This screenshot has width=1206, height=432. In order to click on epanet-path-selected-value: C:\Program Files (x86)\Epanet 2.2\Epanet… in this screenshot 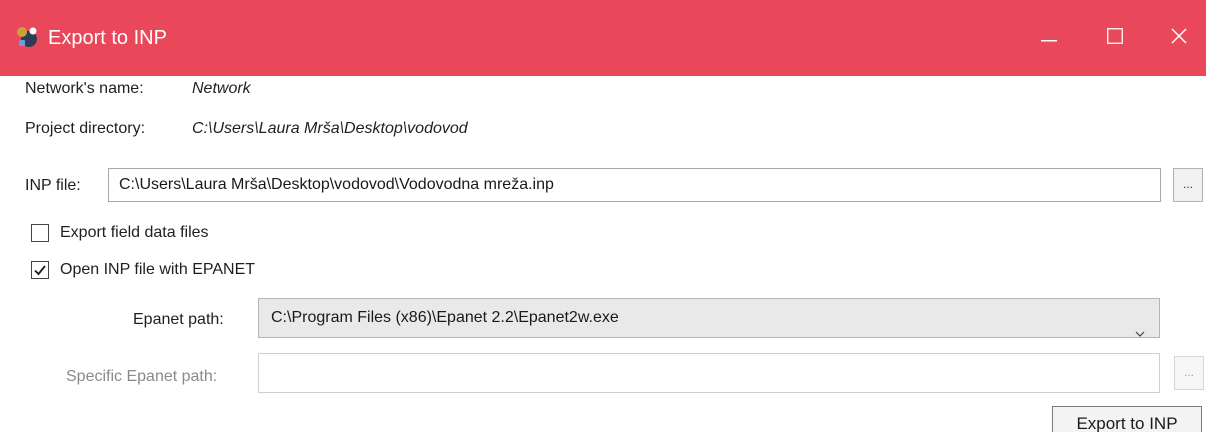, I will do `click(445, 317)`.